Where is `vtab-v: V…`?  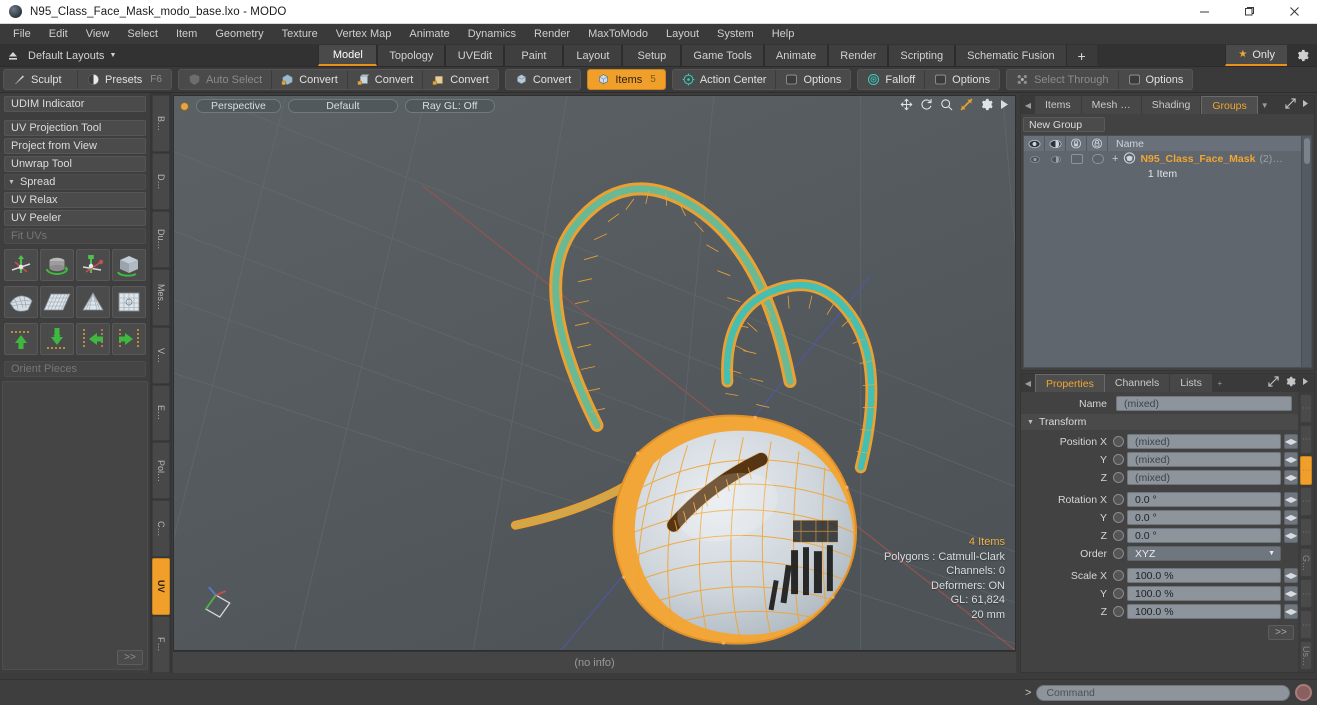
vtab-v: V… is located at coordinates (161, 355).